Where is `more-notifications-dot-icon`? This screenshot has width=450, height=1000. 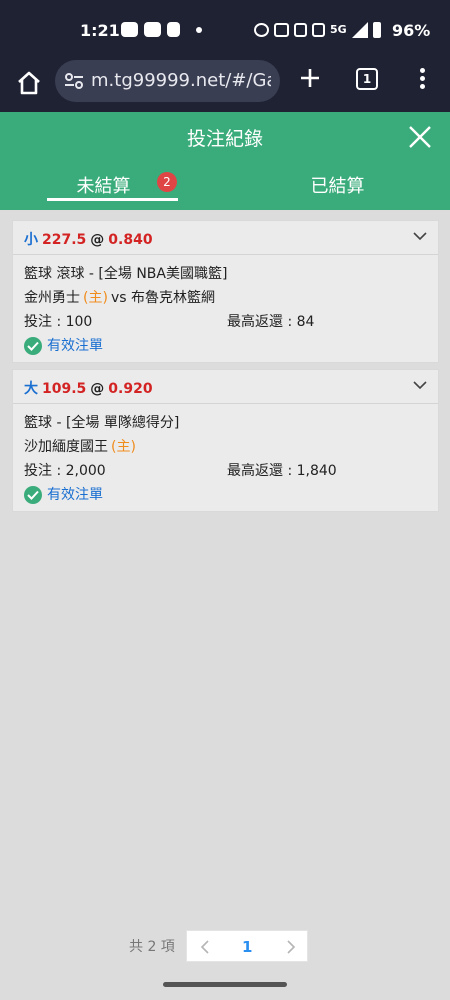
more-notifications-dot-icon is located at coordinates (199, 29).